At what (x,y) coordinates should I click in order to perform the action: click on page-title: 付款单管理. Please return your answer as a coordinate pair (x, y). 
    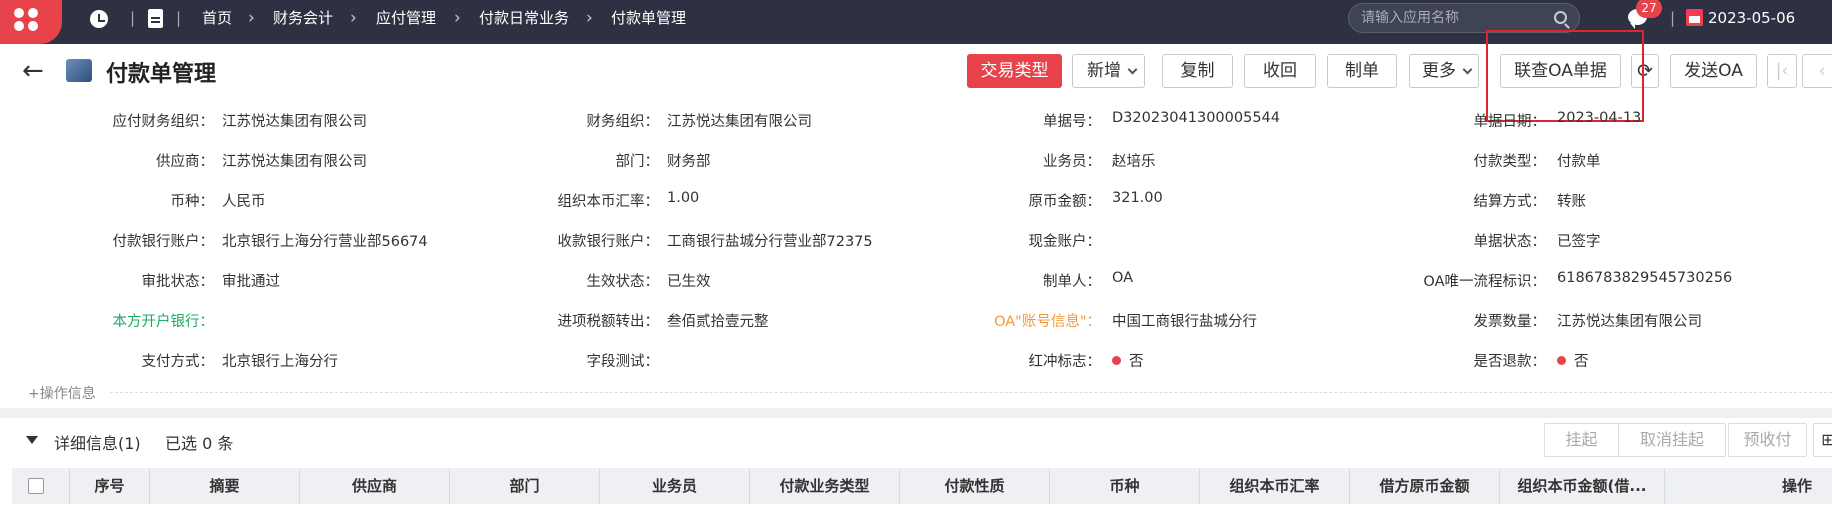
    Looking at the image, I should click on (161, 74).